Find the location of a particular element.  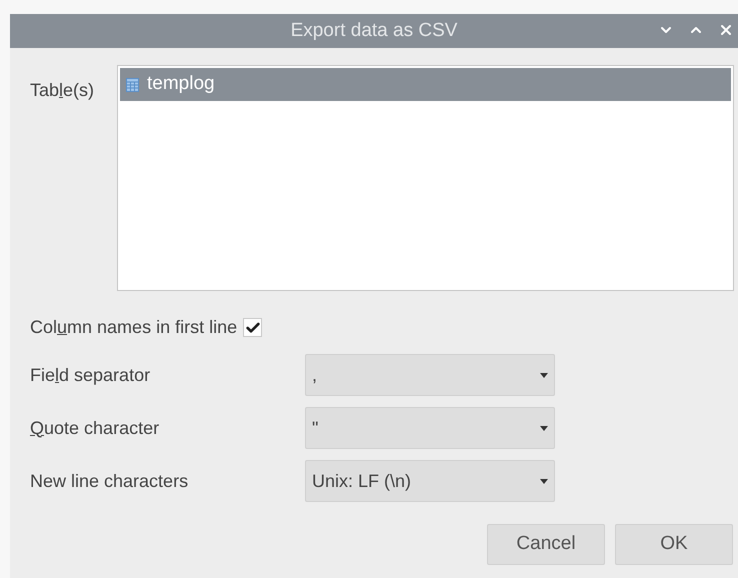

table-icon is located at coordinates (132, 85).